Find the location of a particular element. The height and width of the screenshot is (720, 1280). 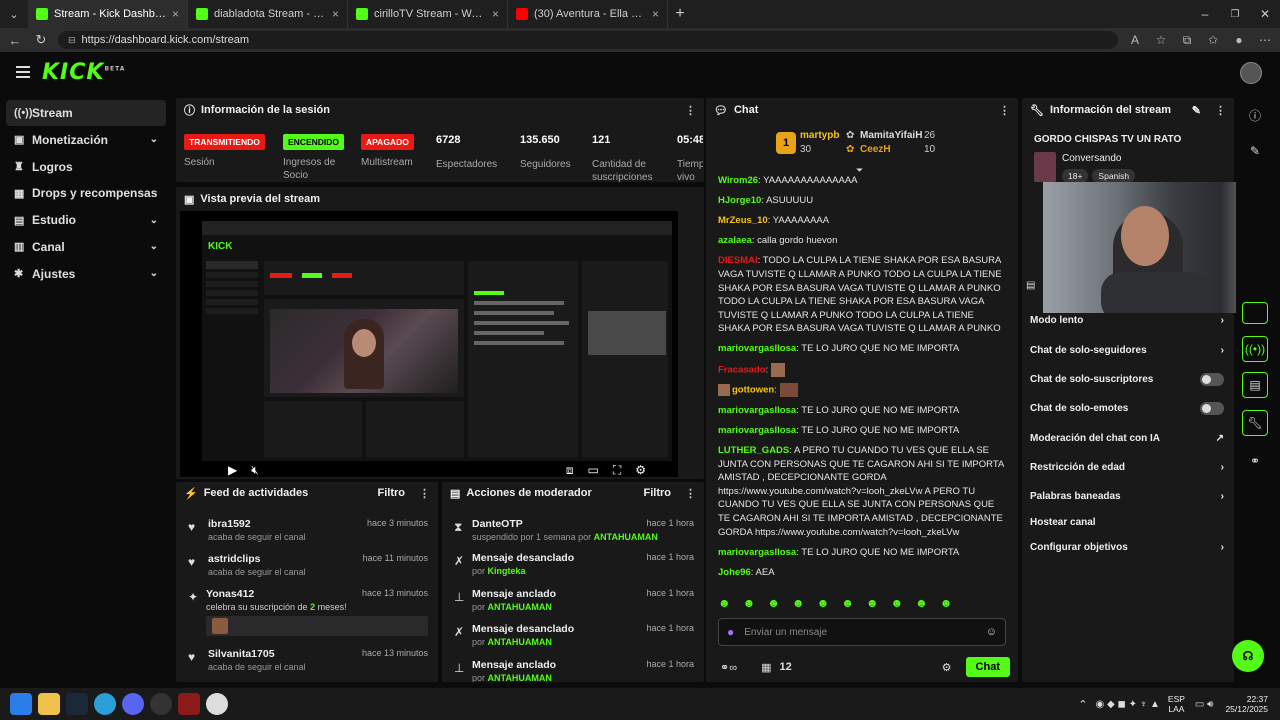

discord-icon is located at coordinates (133, 704).